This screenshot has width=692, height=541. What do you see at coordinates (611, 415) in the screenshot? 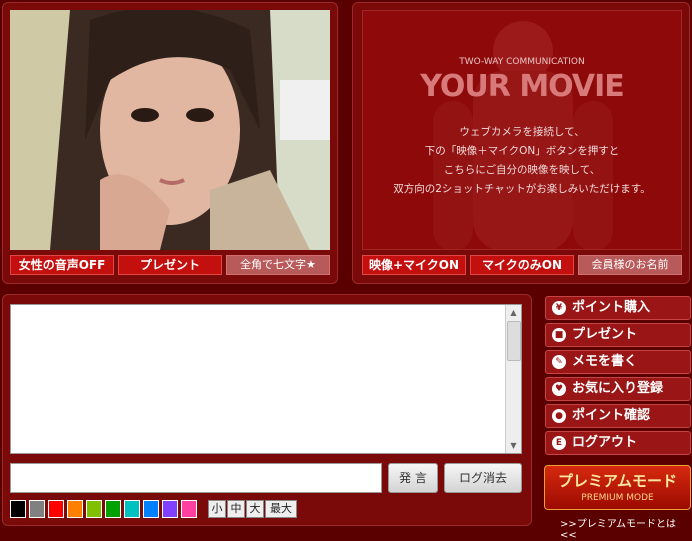
I see `menu-label: ポイント確認` at bounding box center [611, 415].